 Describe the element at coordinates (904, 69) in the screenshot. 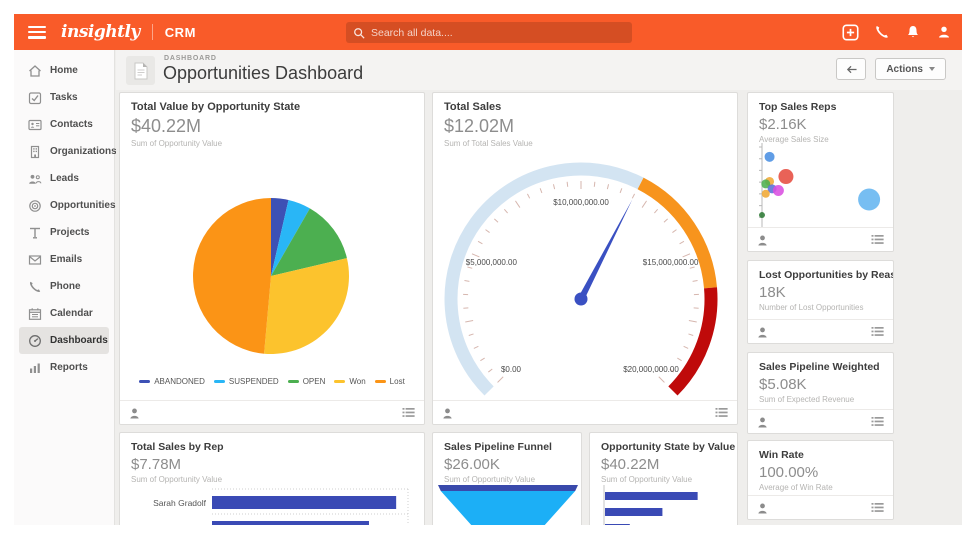

I see `actions-button-label: Actions` at that location.